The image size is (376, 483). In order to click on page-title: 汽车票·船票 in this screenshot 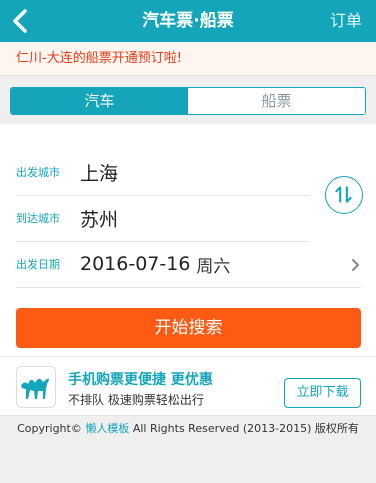, I will do `click(188, 21)`.